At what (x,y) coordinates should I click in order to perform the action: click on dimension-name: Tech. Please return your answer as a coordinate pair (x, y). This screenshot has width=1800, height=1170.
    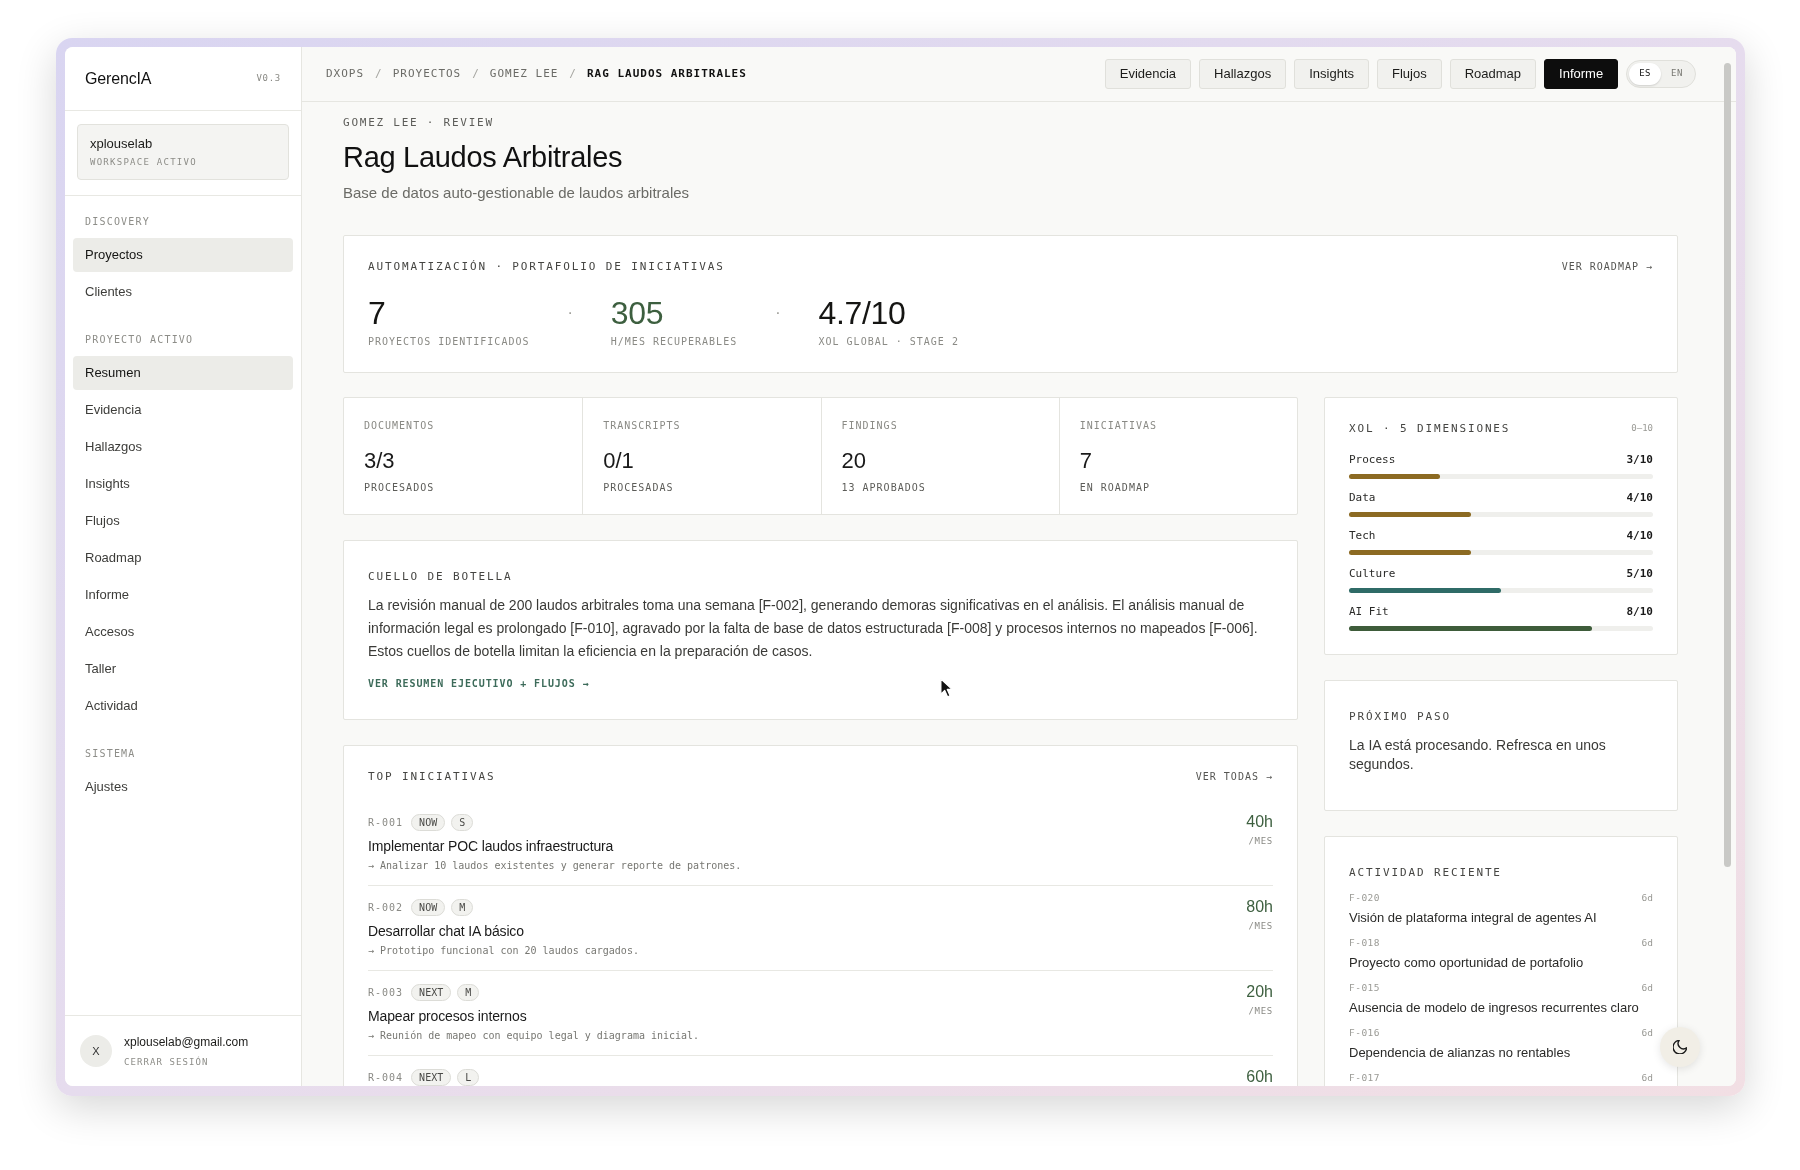
    Looking at the image, I should click on (1362, 536).